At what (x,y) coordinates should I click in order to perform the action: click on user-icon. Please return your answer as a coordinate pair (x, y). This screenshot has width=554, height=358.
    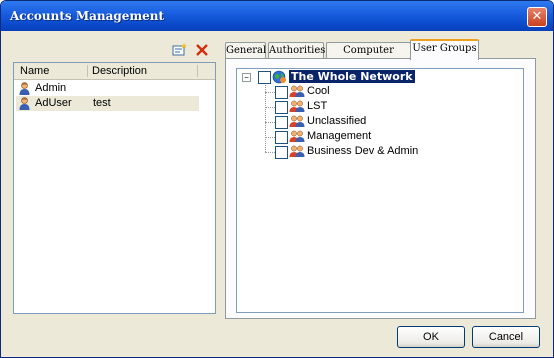
    Looking at the image, I should click on (24, 105).